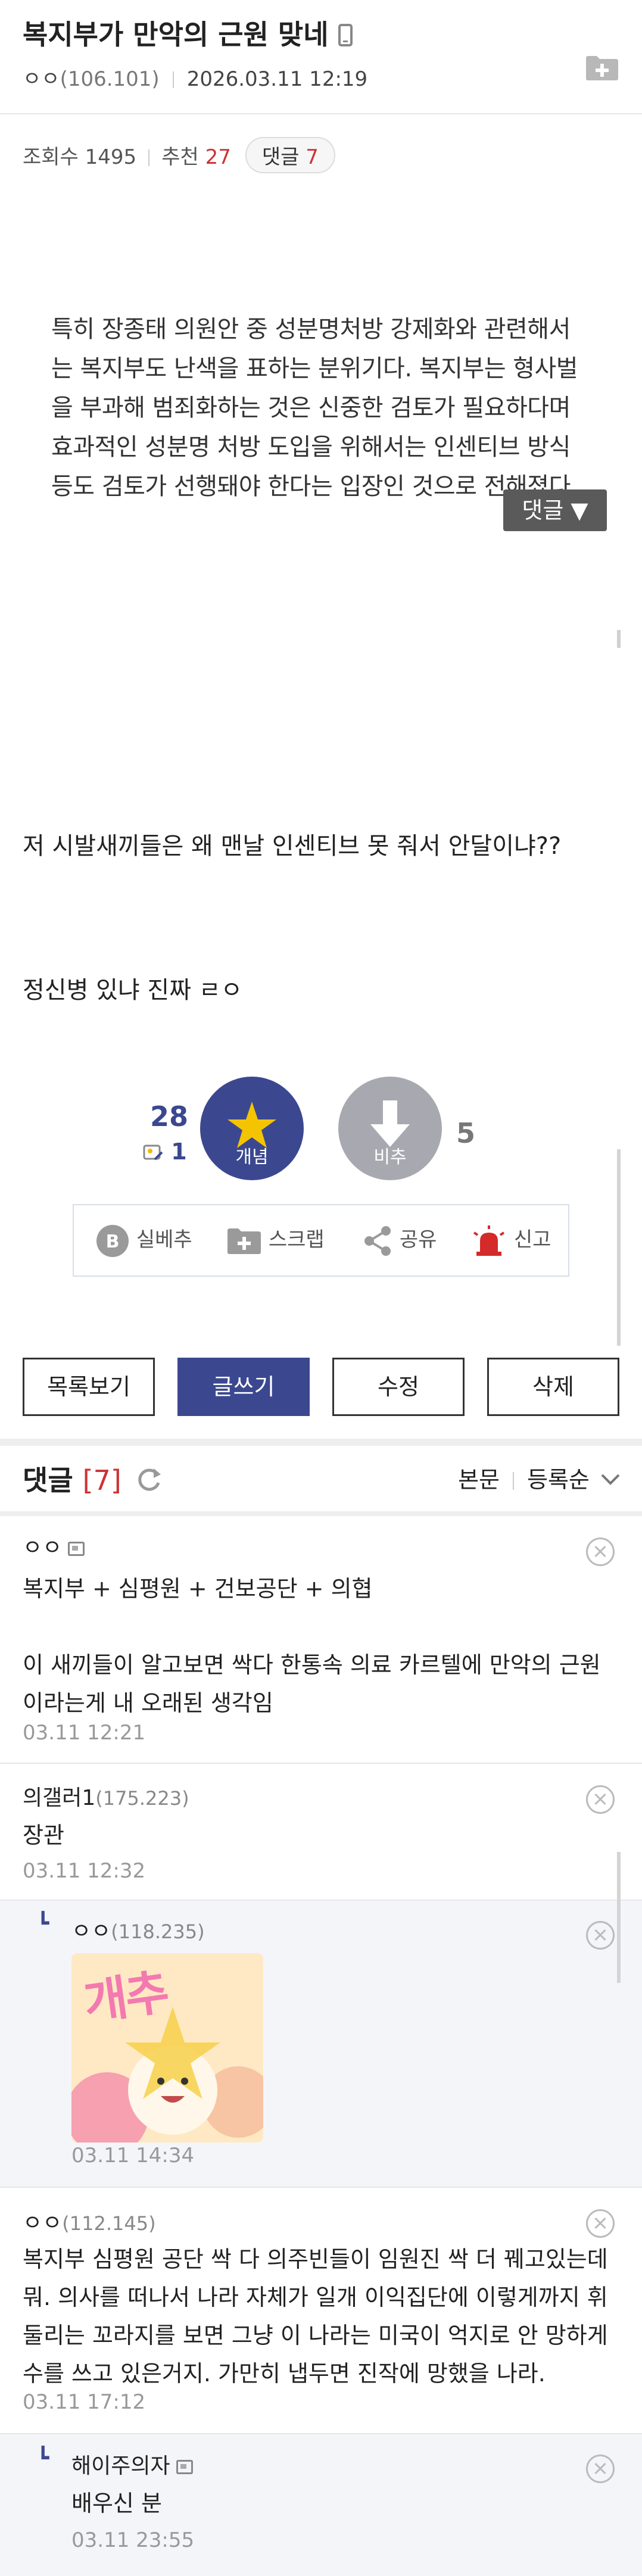  Describe the element at coordinates (418, 1240) in the screenshot. I see `share-label: 공유` at that location.